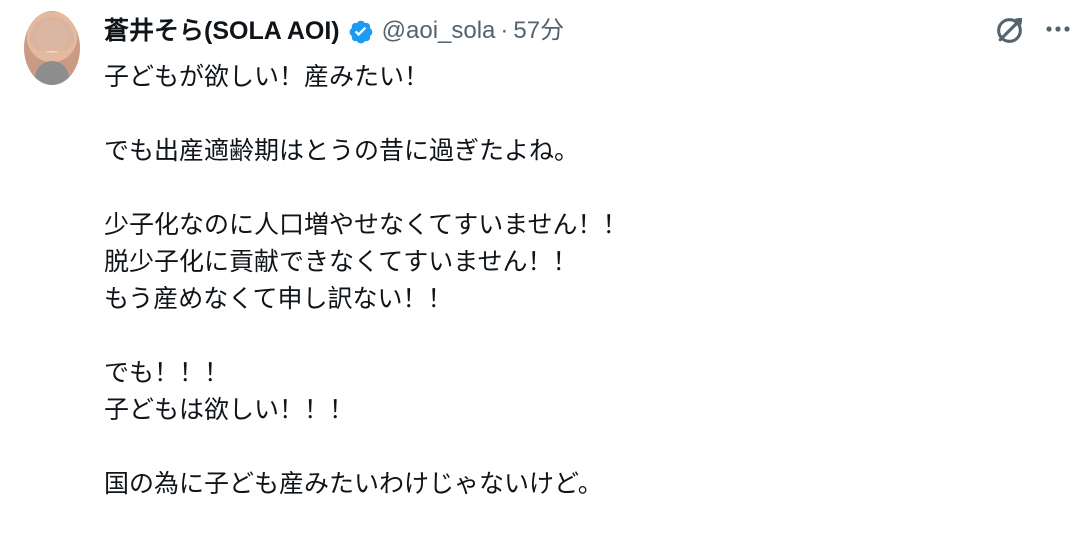 The height and width of the screenshot is (547, 1091). Describe the element at coordinates (538, 31) in the screenshot. I see `post-timestamp: 57分` at that location.